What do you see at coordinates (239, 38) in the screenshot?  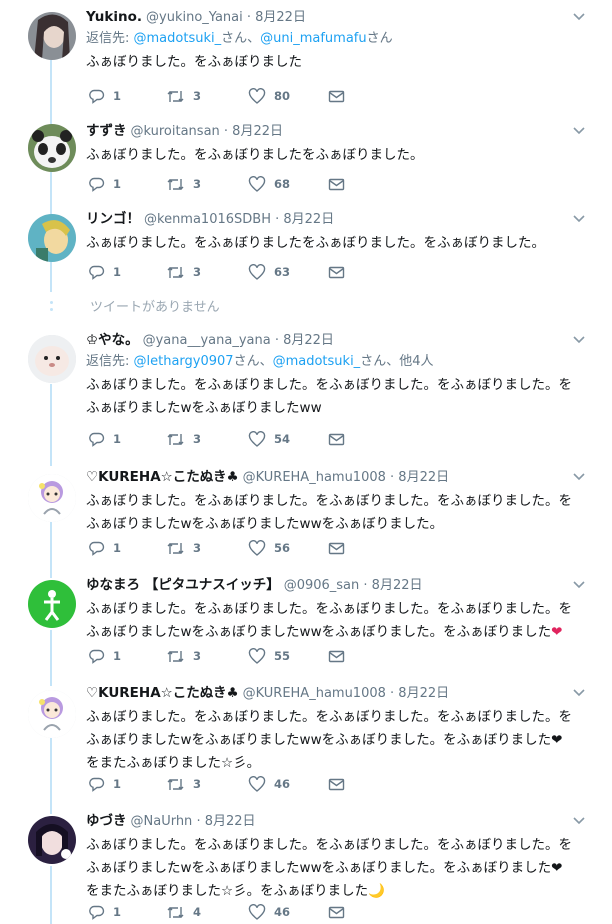 I see `reply-to: 返信先: @madotsuki_さん、@uni_mafumafuさん` at bounding box center [239, 38].